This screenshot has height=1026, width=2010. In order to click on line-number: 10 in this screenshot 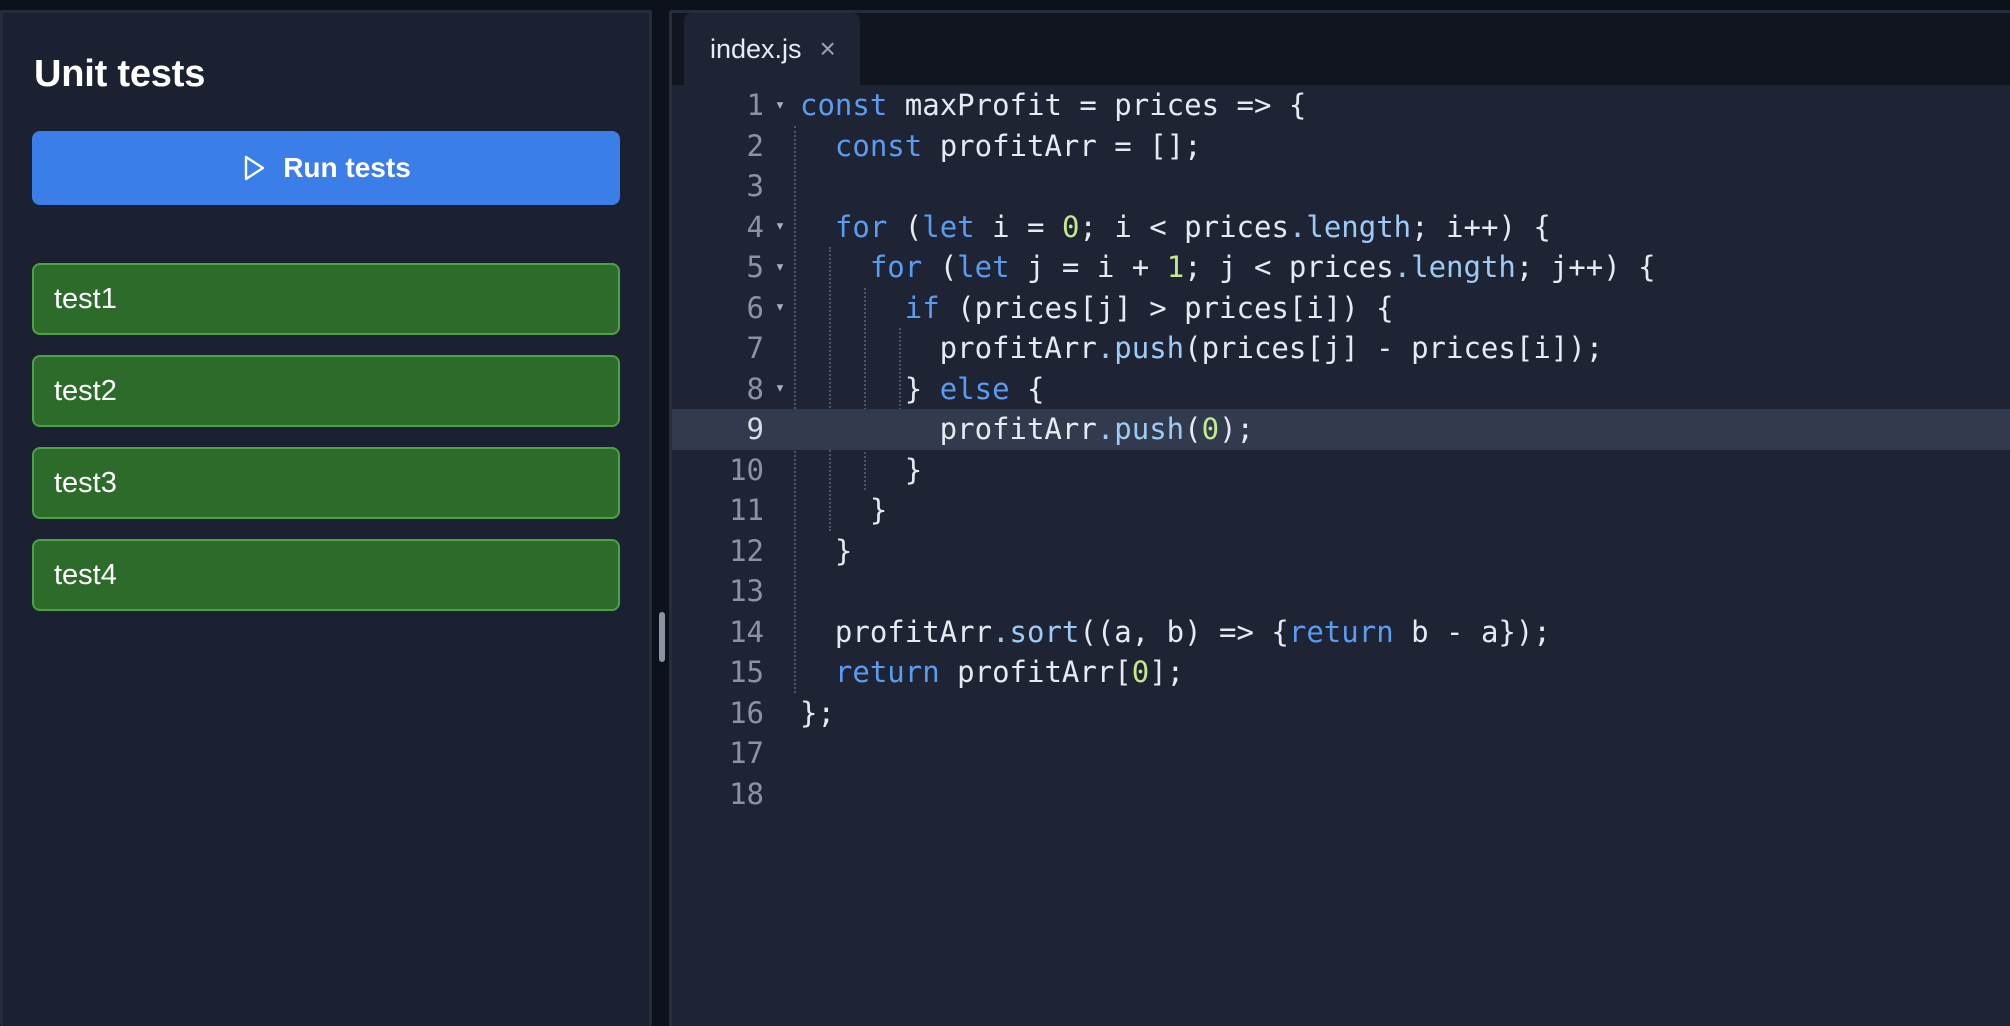, I will do `click(746, 469)`.